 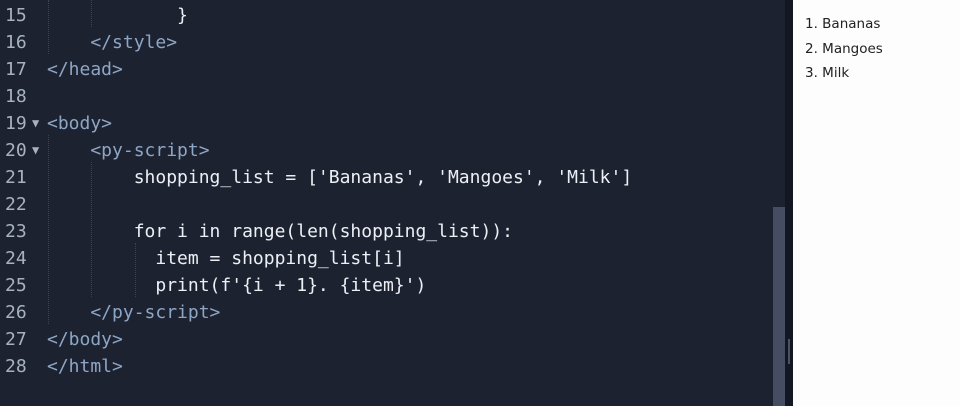 I want to click on code-line: 17 </head>, so click(x=386, y=69).